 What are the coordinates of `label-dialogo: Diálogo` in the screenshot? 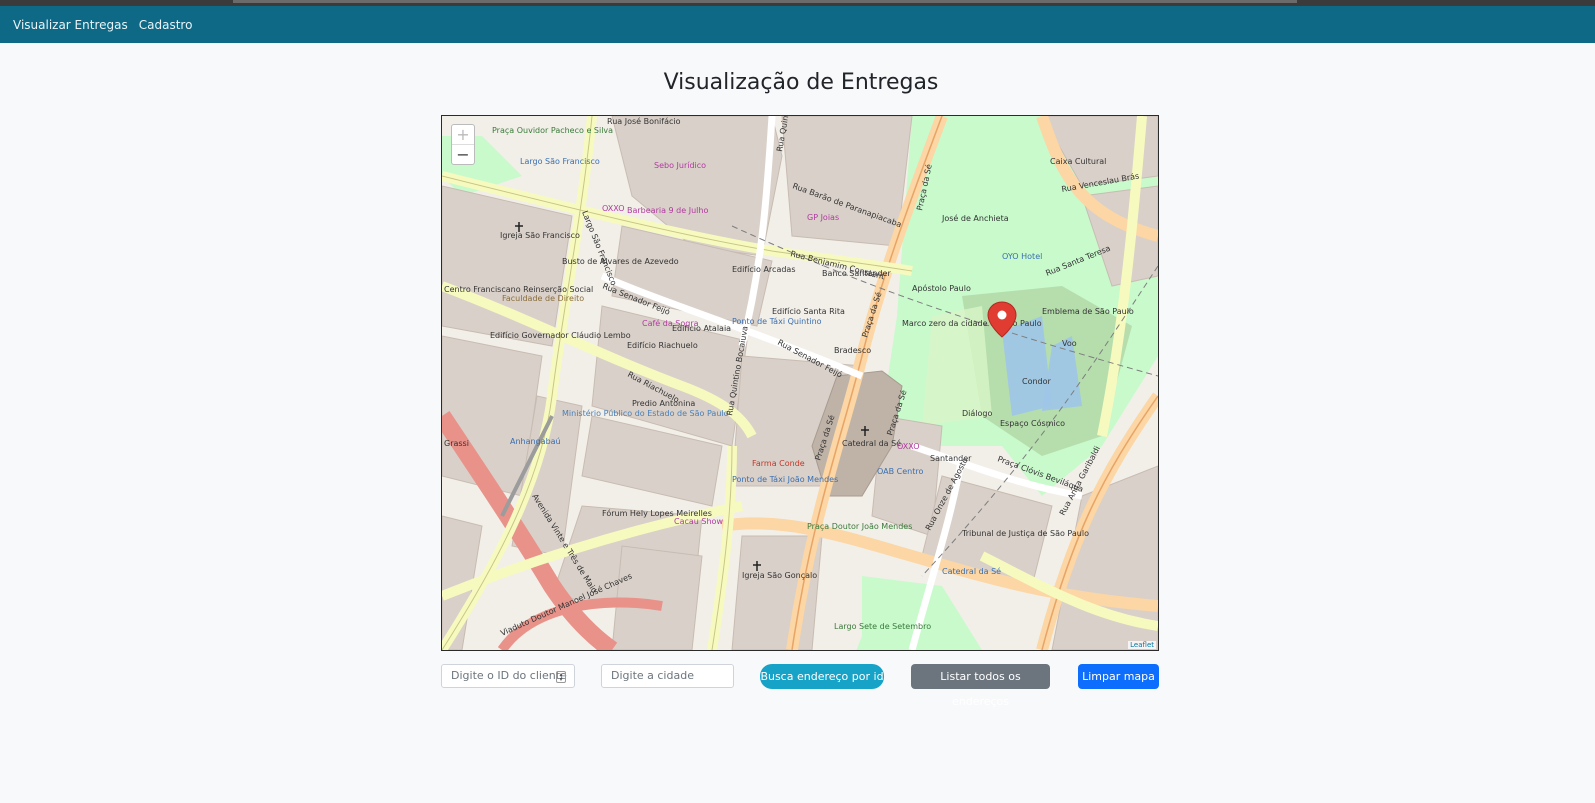 It's located at (977, 413).